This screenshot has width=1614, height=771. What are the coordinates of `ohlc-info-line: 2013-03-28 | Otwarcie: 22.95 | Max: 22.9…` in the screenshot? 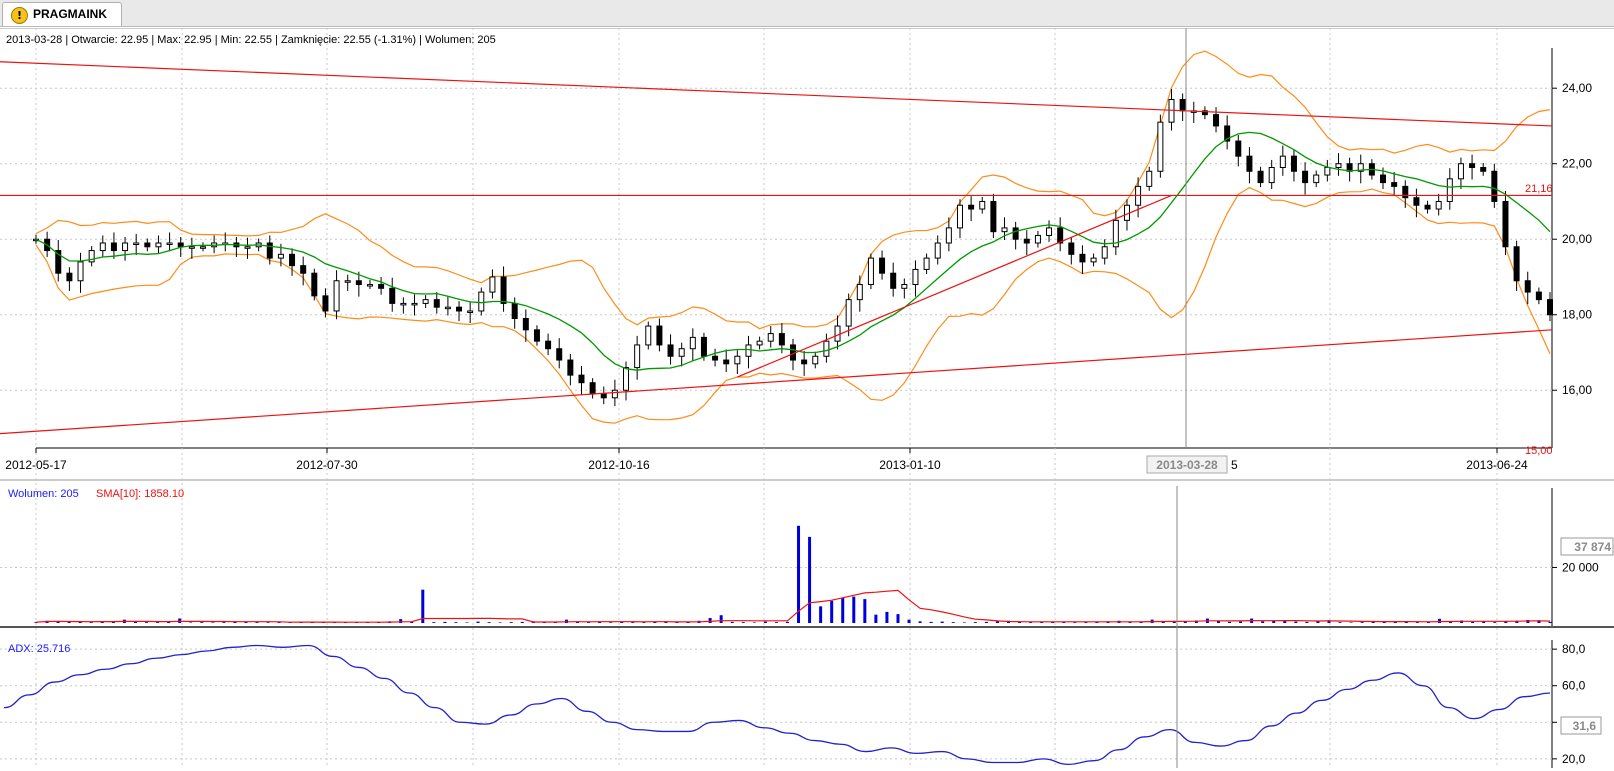 It's located at (251, 40).